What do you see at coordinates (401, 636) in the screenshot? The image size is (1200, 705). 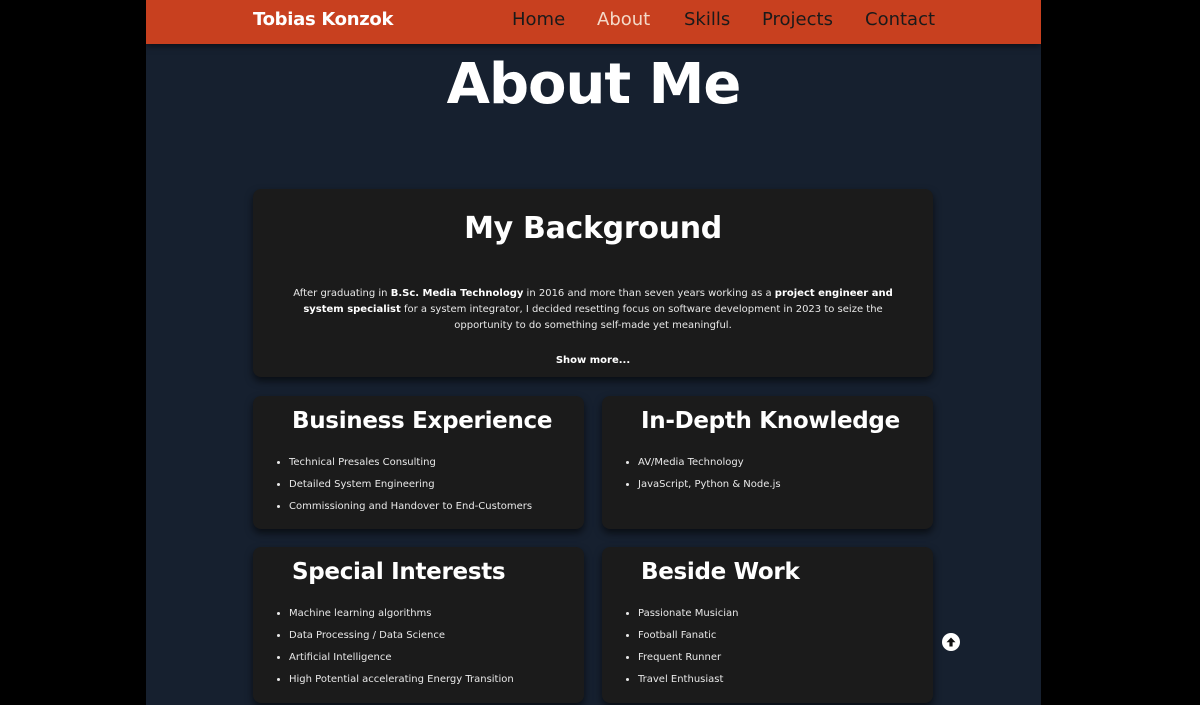 I see `list-item: Data Processing / Data Science` at bounding box center [401, 636].